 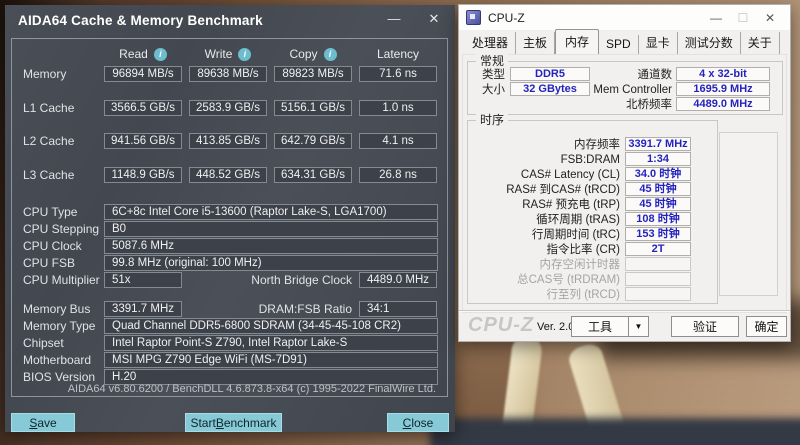 What do you see at coordinates (493, 75) in the screenshot?
I see `type-label: 类型` at bounding box center [493, 75].